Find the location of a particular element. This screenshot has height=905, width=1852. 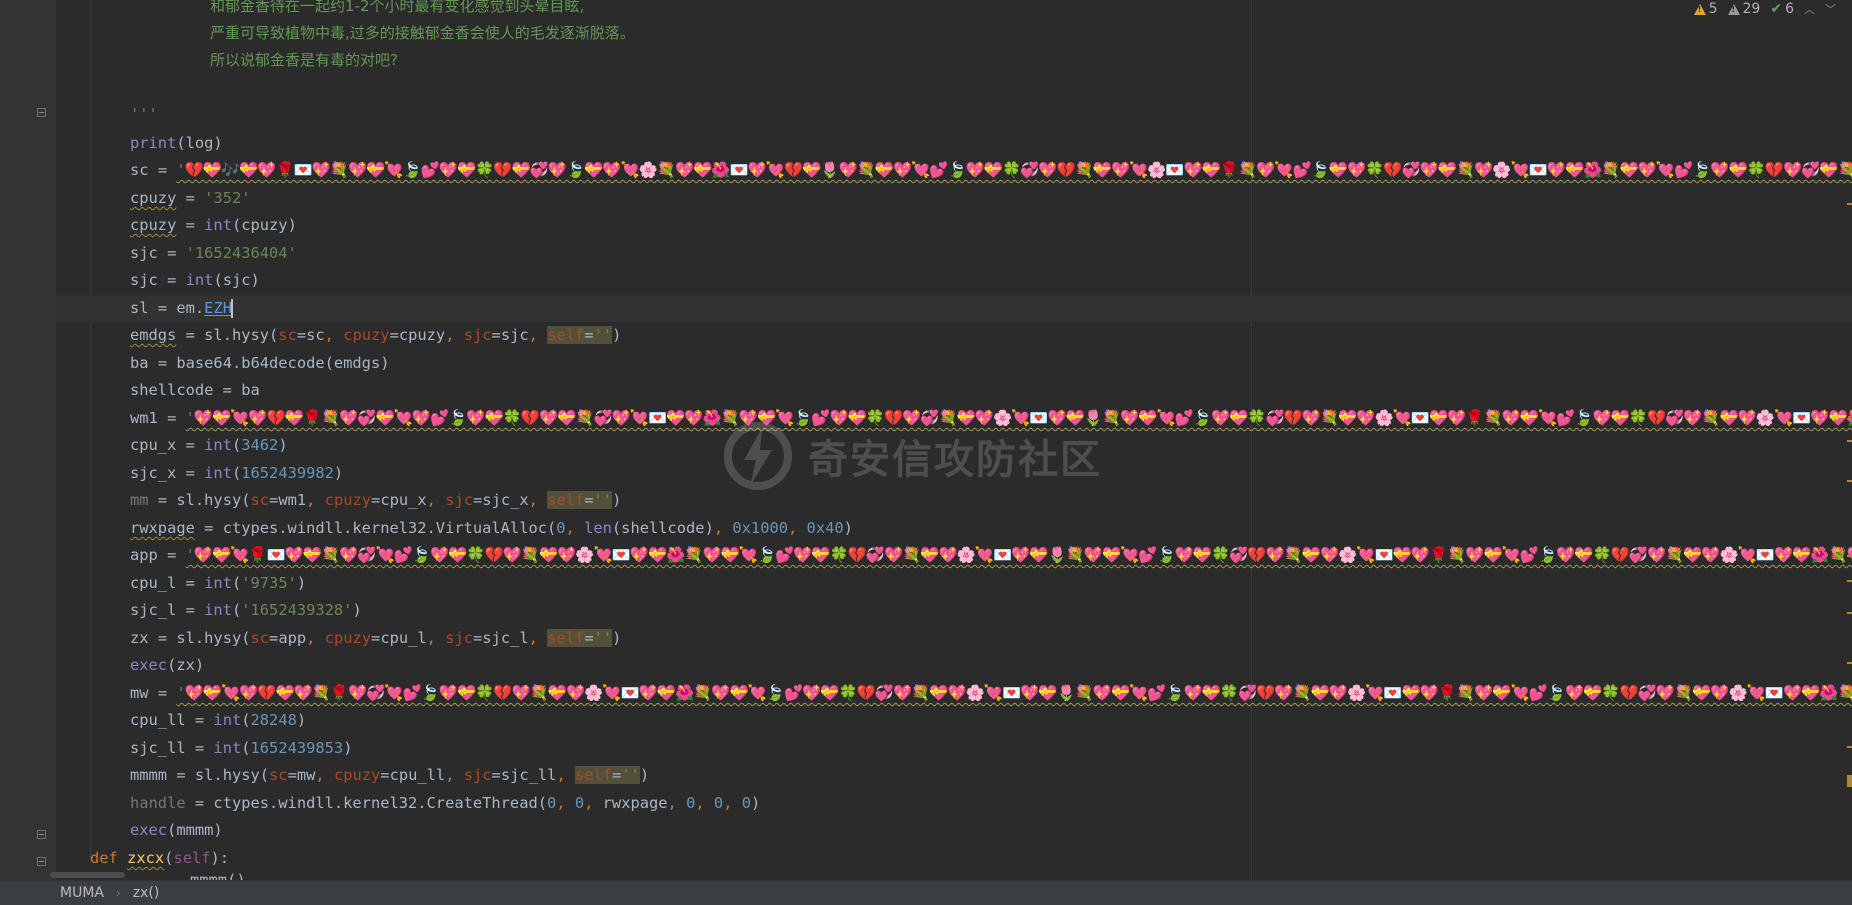

var-cpuzy: cpuzy is located at coordinates (153, 198).